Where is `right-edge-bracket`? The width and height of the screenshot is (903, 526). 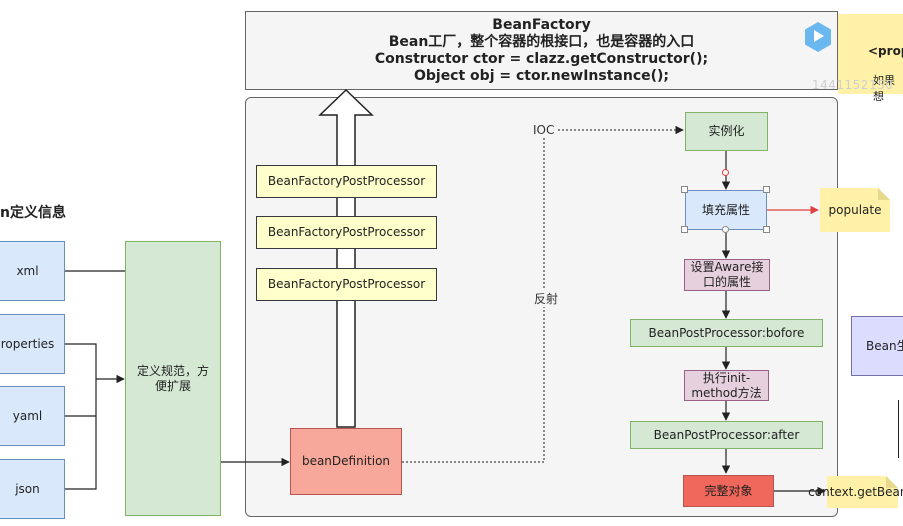
right-edge-bracket is located at coordinates (900, 429).